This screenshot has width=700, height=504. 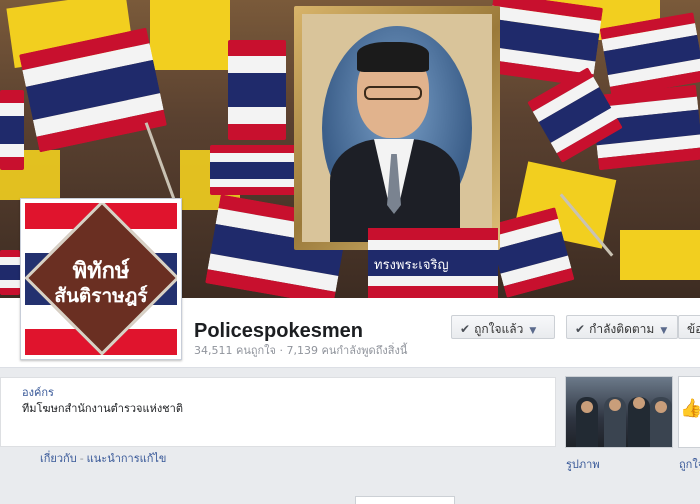 I want to click on banner-flag: ทรงพระเจริญ, so click(x=433, y=263).